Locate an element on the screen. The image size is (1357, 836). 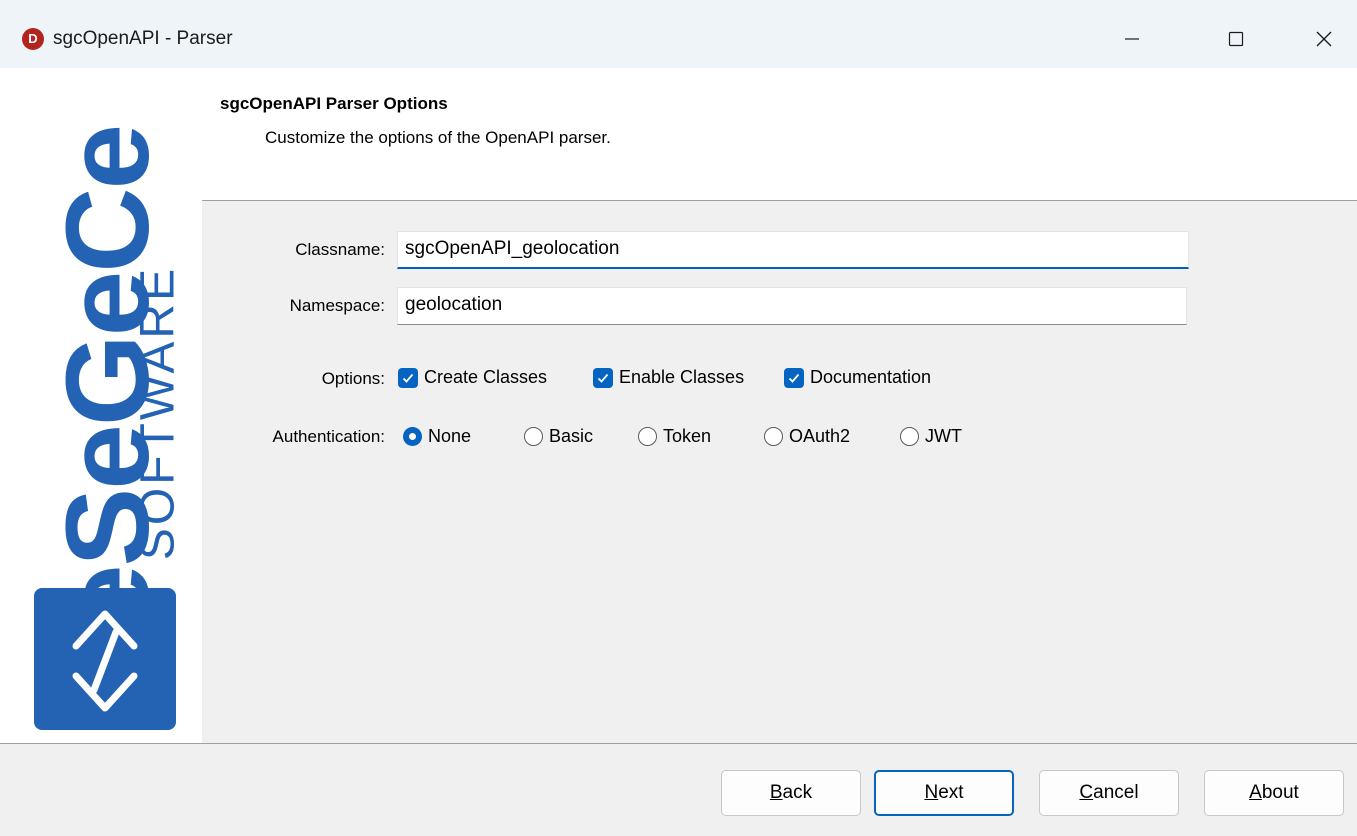
auth-oauth2-label: OAuth2 is located at coordinates (820, 436).